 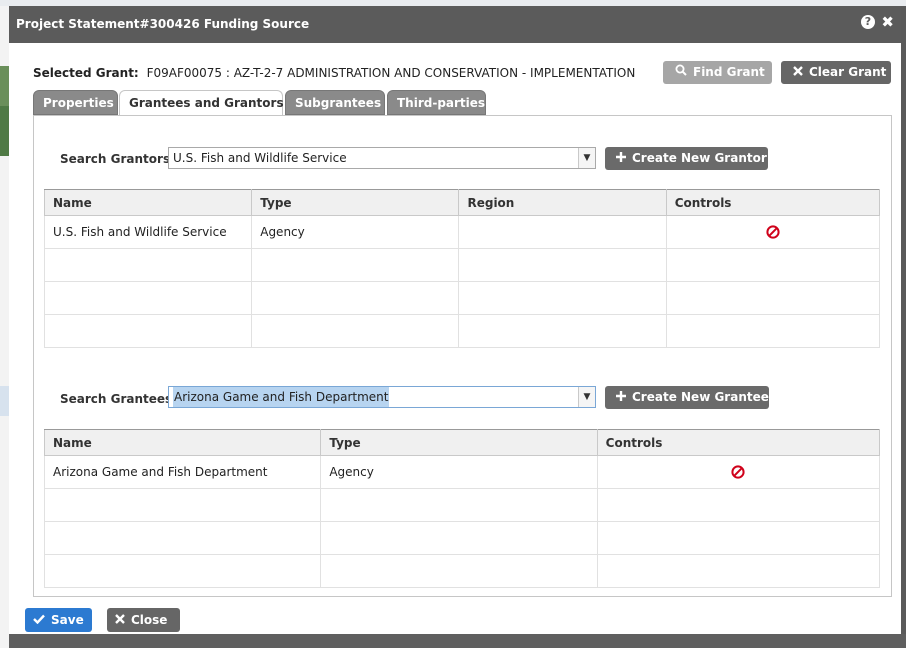 What do you see at coordinates (281, 397) in the screenshot?
I see `grantee-select-value: Arizona Game and Fish Department` at bounding box center [281, 397].